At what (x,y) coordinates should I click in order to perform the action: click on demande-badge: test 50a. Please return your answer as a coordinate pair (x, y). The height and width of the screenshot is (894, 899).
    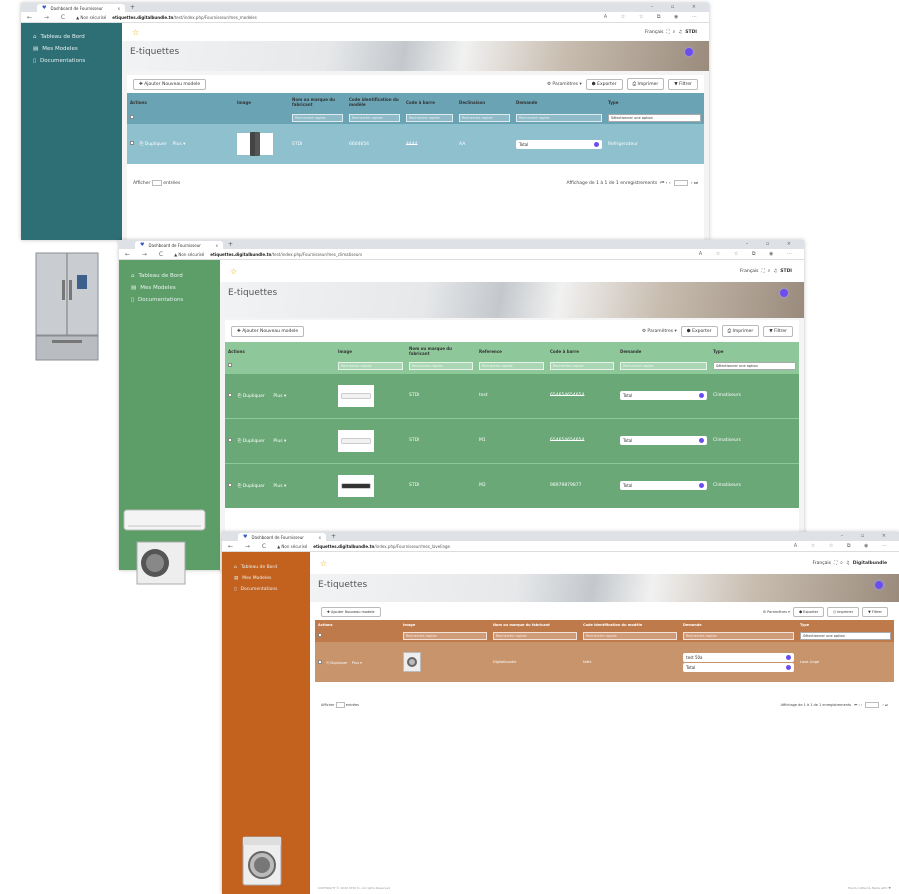
    Looking at the image, I should click on (738, 657).